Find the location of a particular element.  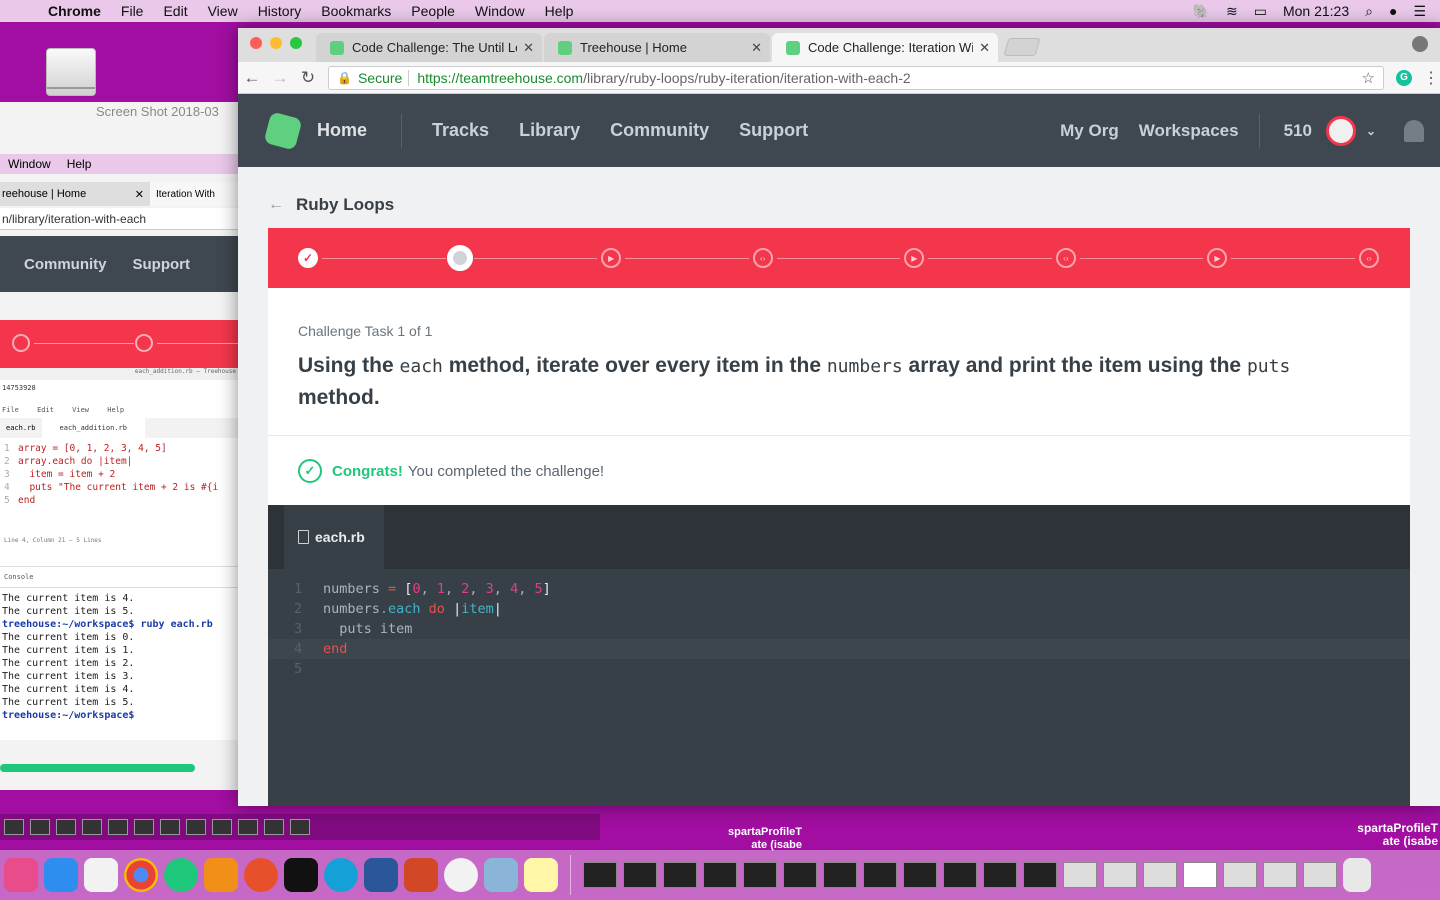

code-icon is located at coordinates (144, 343).